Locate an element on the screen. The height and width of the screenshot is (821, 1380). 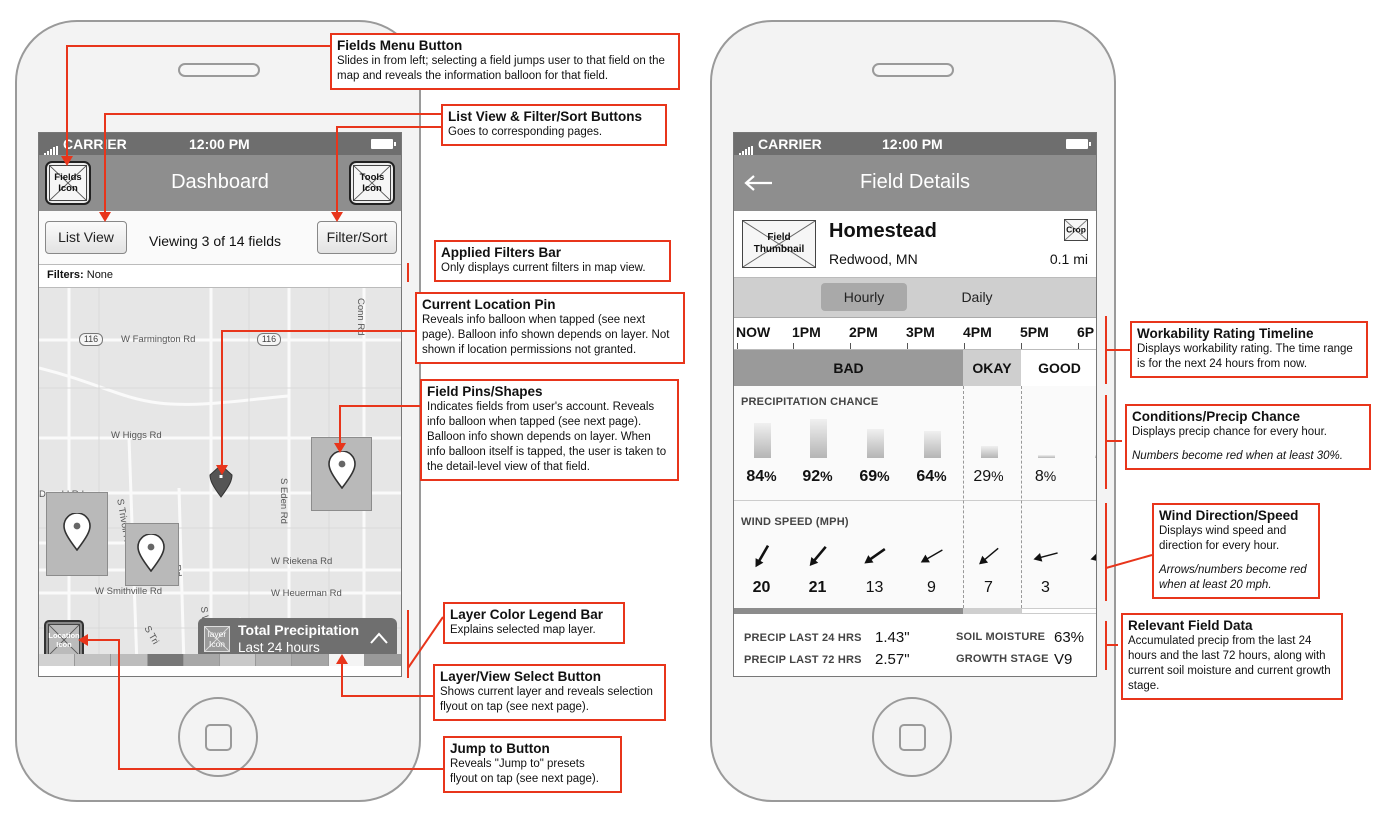
field-thumbnail: Field Thumbnail is located at coordinates (779, 244).